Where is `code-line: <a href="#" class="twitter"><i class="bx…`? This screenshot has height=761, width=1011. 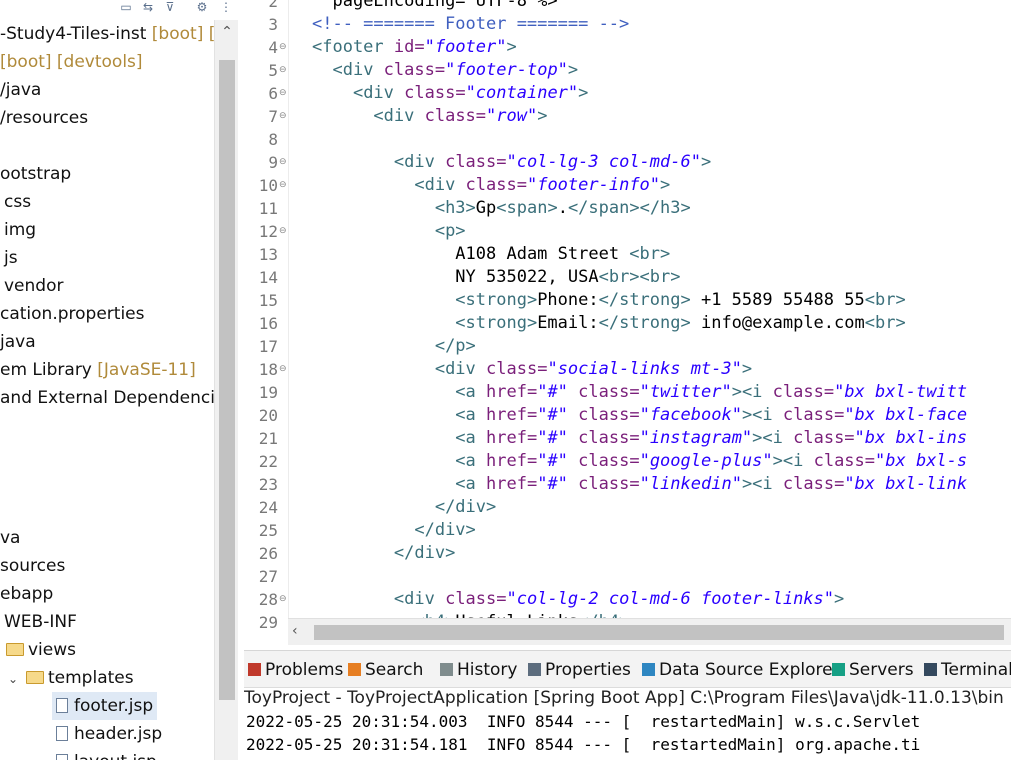 code-line: <a href="#" class="twitter"><i class="bx… is located at coordinates (639, 392).